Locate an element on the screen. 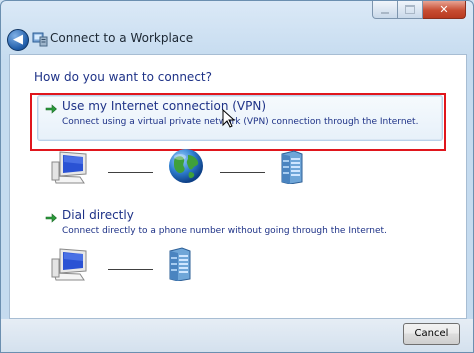 The height and width of the screenshot is (353, 474). maximize-icon is located at coordinates (410, 9).